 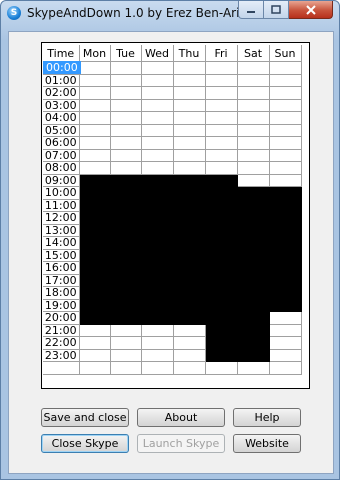 I want to click on time-label-cell: 06:00, so click(x=61, y=143).